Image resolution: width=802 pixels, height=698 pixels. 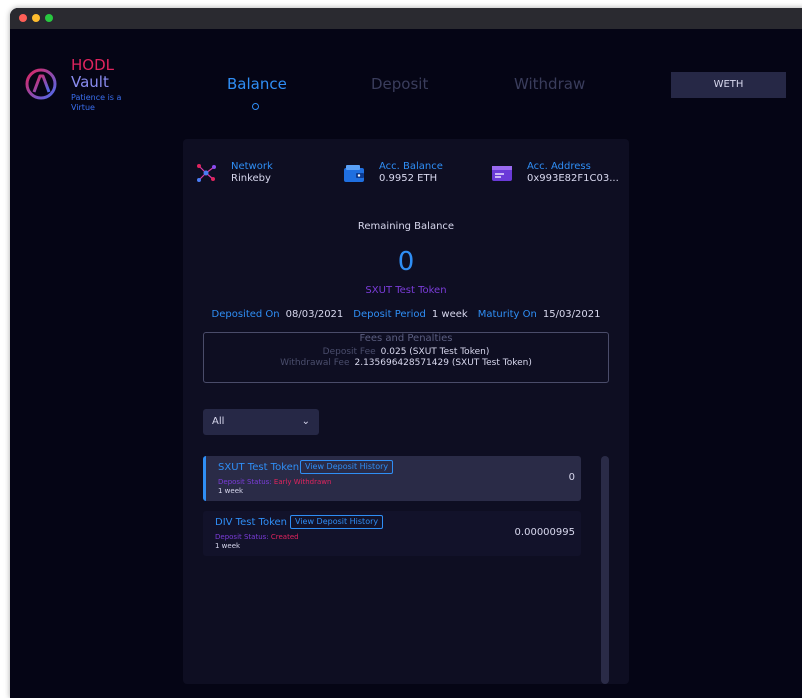 I want to click on account-address-label: Acc. Address, so click(x=559, y=166).